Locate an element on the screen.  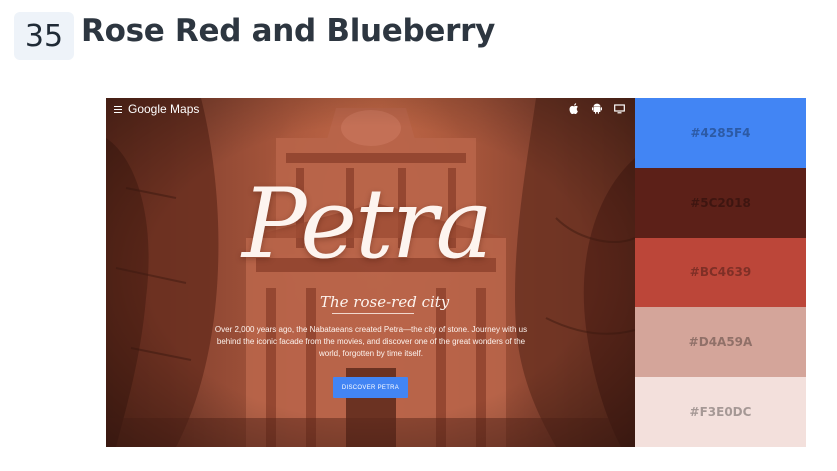
swatch-hex-label: #D4A59A is located at coordinates (720, 342).